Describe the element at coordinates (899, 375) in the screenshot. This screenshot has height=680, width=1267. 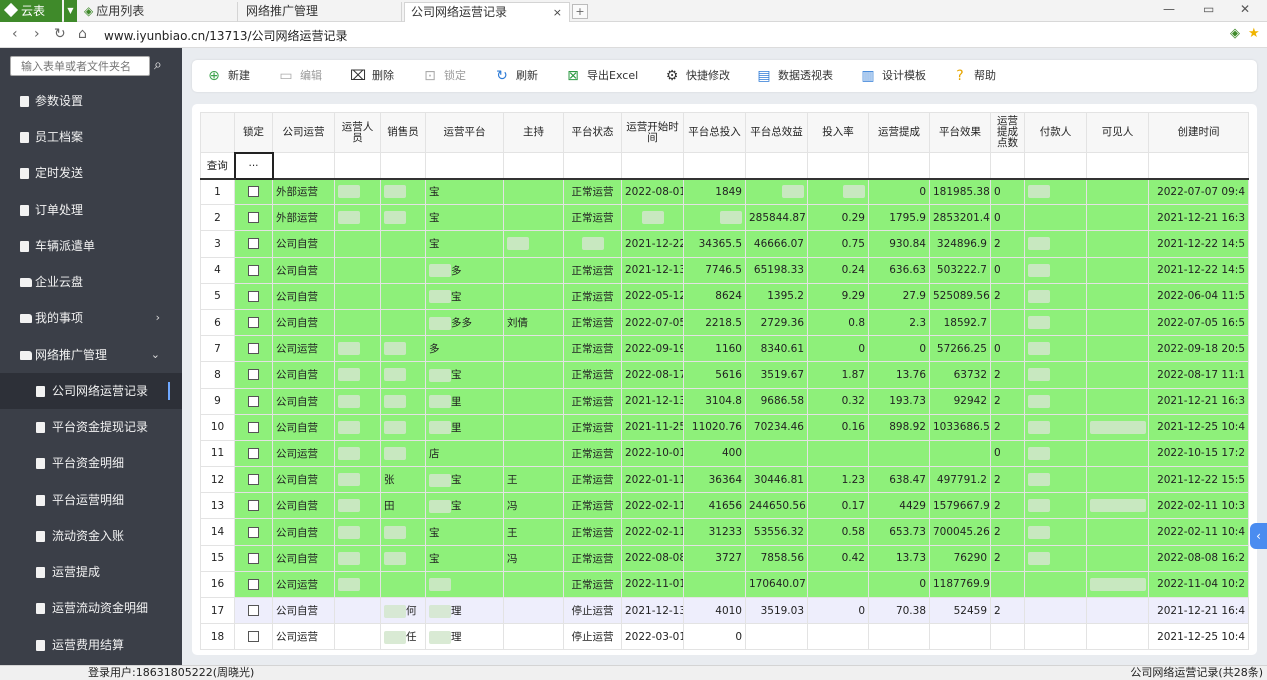
I see `cell-commission: 13.76` at that location.